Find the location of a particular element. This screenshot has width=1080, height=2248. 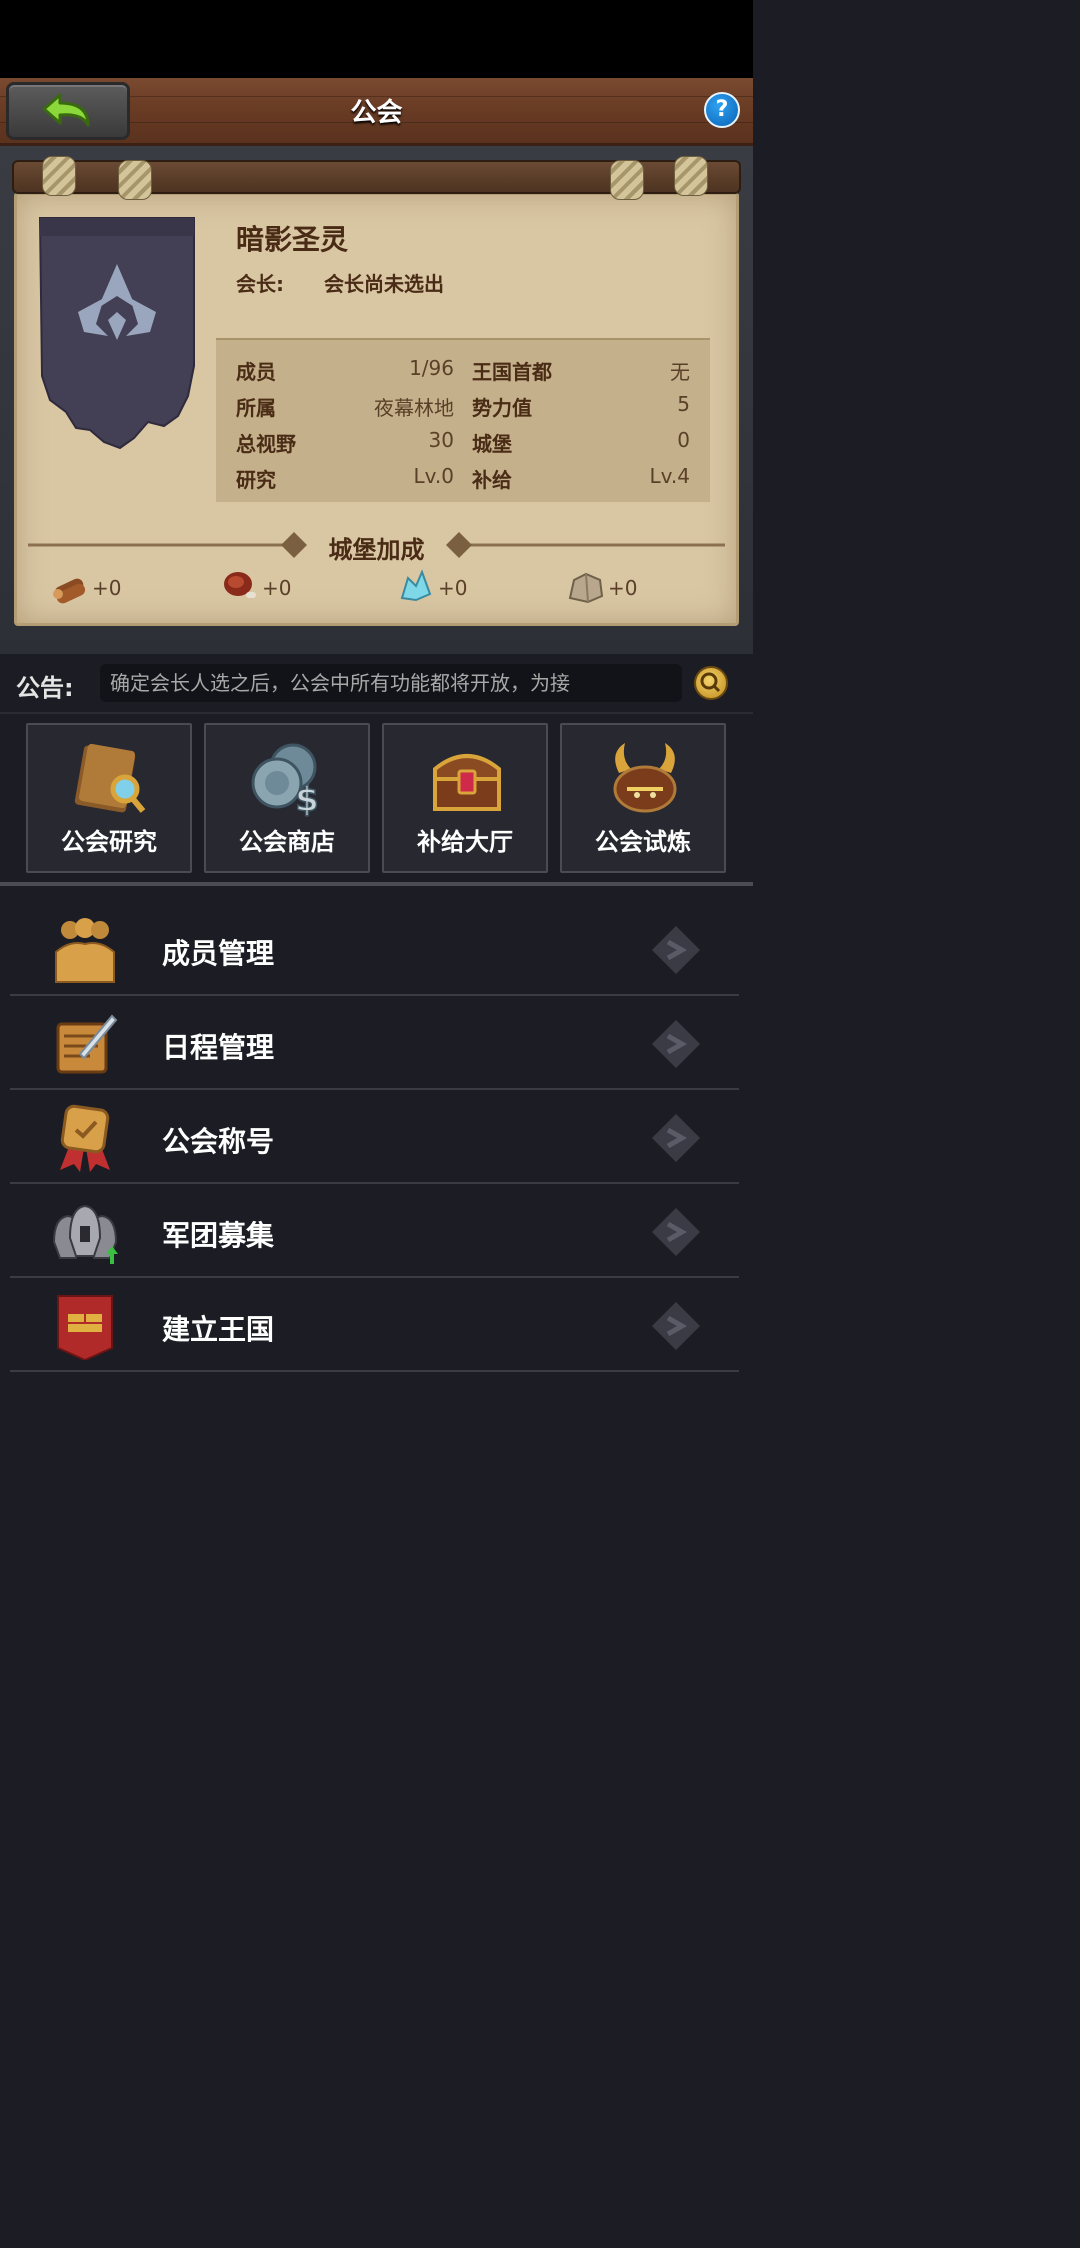

announcement-view-button is located at coordinates (711, 683).